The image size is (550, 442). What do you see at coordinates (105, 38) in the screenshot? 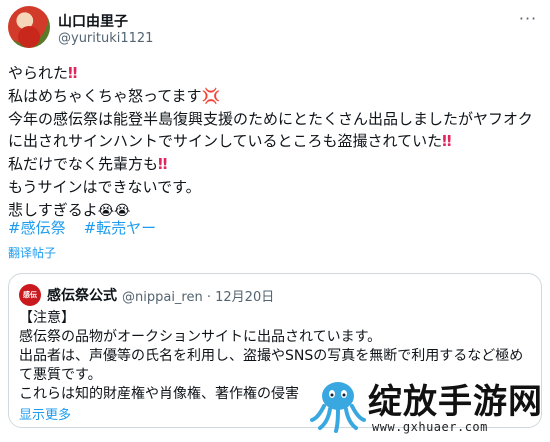
I see `author-handle: @yurituki1121` at bounding box center [105, 38].